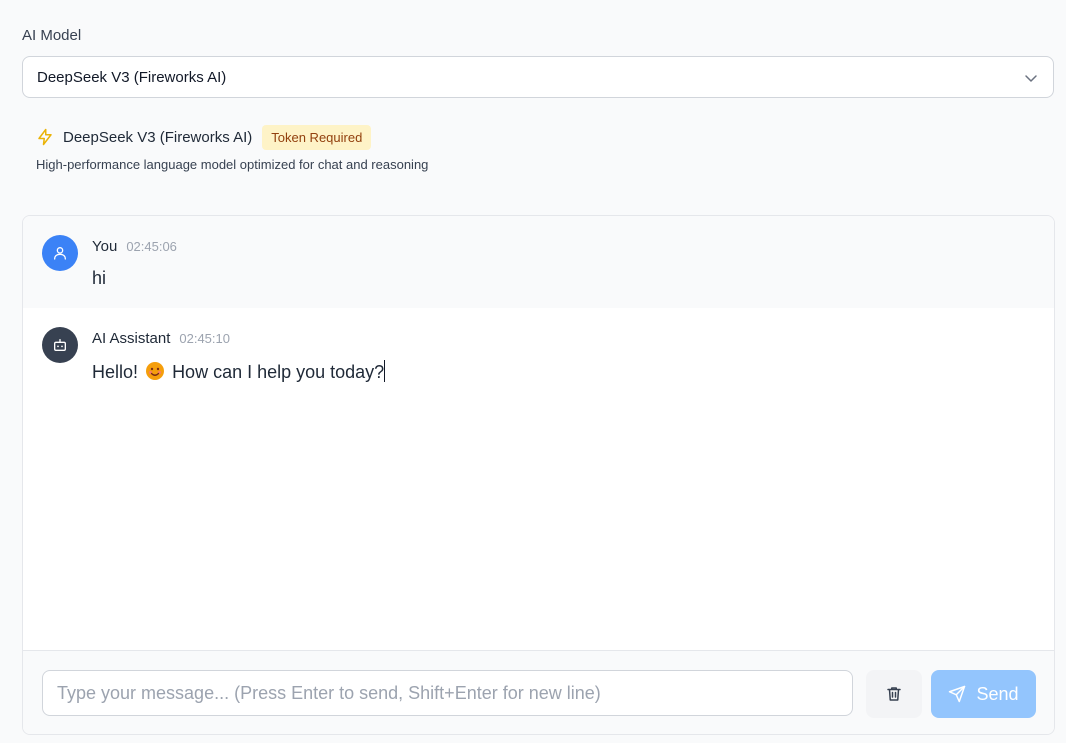 The width and height of the screenshot is (1066, 743). I want to click on trash-icon, so click(894, 694).